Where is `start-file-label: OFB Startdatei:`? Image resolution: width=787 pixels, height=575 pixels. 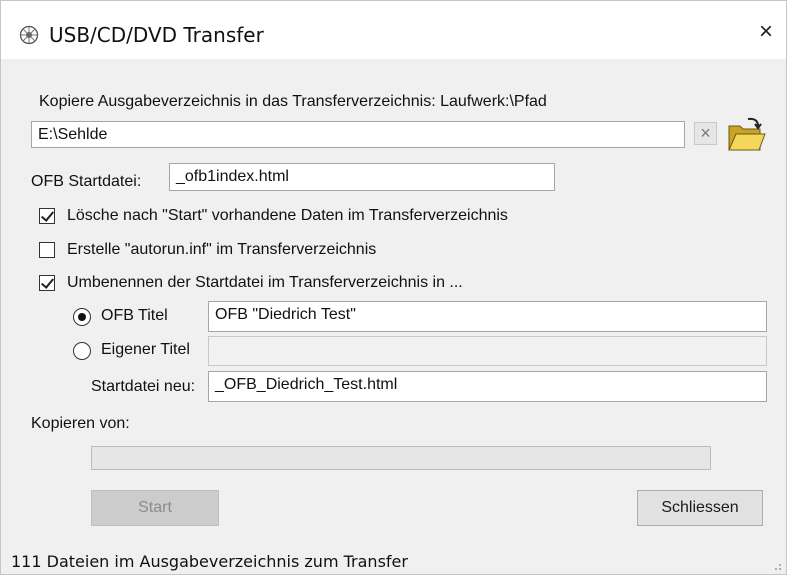 start-file-label: OFB Startdatei: is located at coordinates (86, 181).